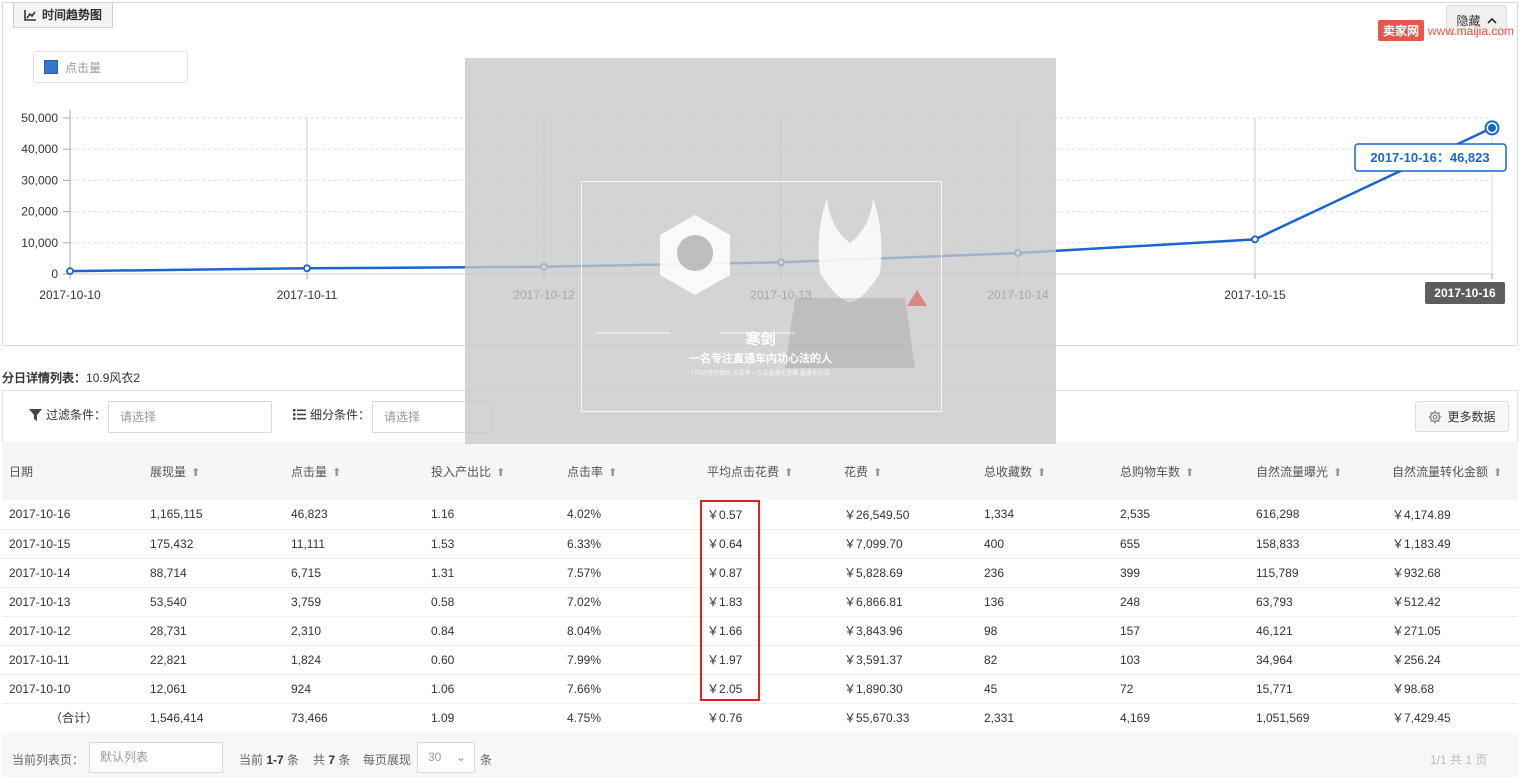  Describe the element at coordinates (354, 544) in the screenshot. I see `table-cell: 11,111` at that location.